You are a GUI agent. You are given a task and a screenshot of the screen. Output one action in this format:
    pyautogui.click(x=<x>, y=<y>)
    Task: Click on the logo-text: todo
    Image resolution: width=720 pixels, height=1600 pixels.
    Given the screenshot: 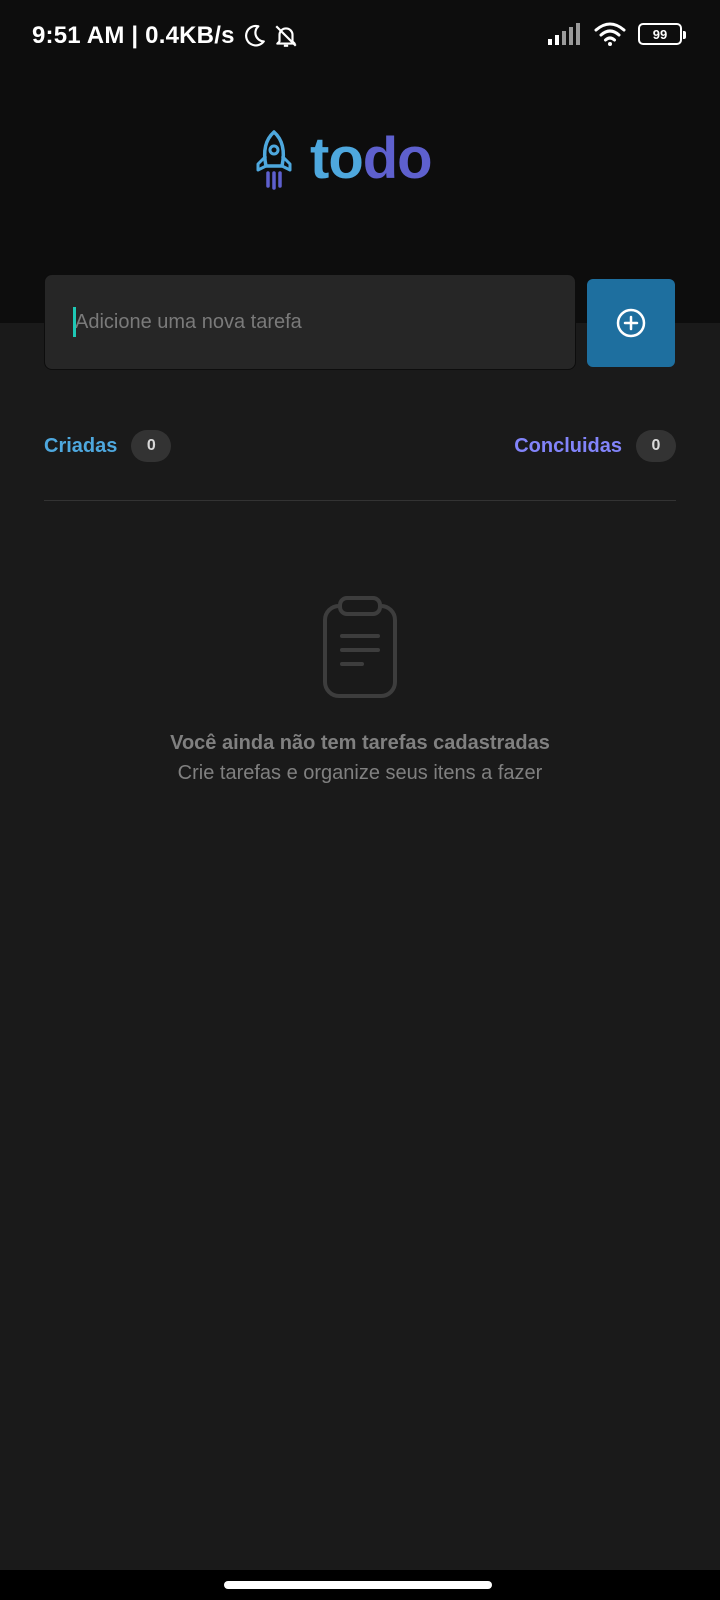 What is the action you would take?
    pyautogui.click(x=371, y=158)
    